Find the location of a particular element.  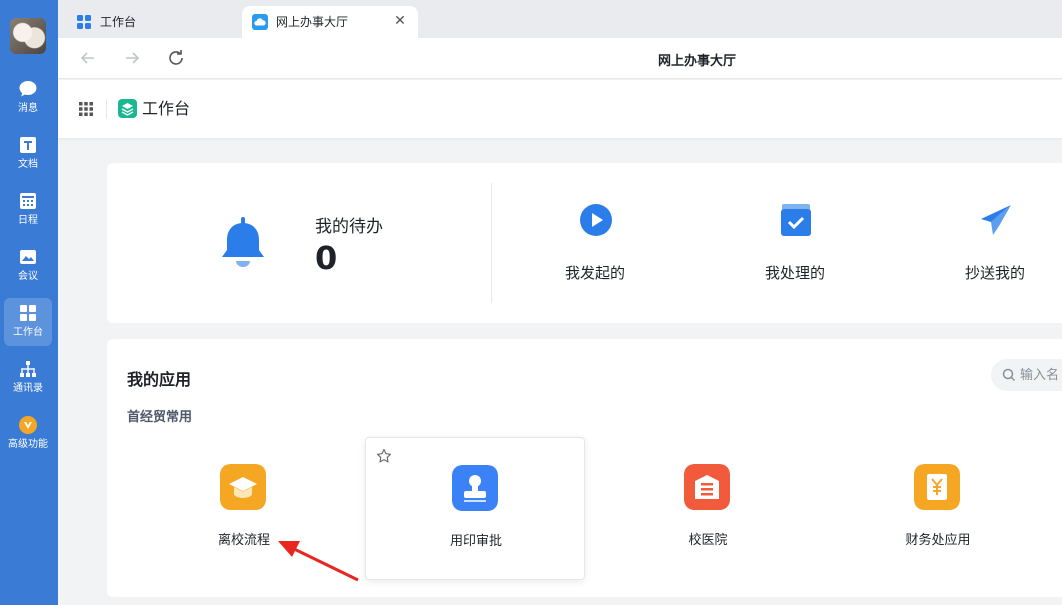

header-title: 工作台 is located at coordinates (166, 108).